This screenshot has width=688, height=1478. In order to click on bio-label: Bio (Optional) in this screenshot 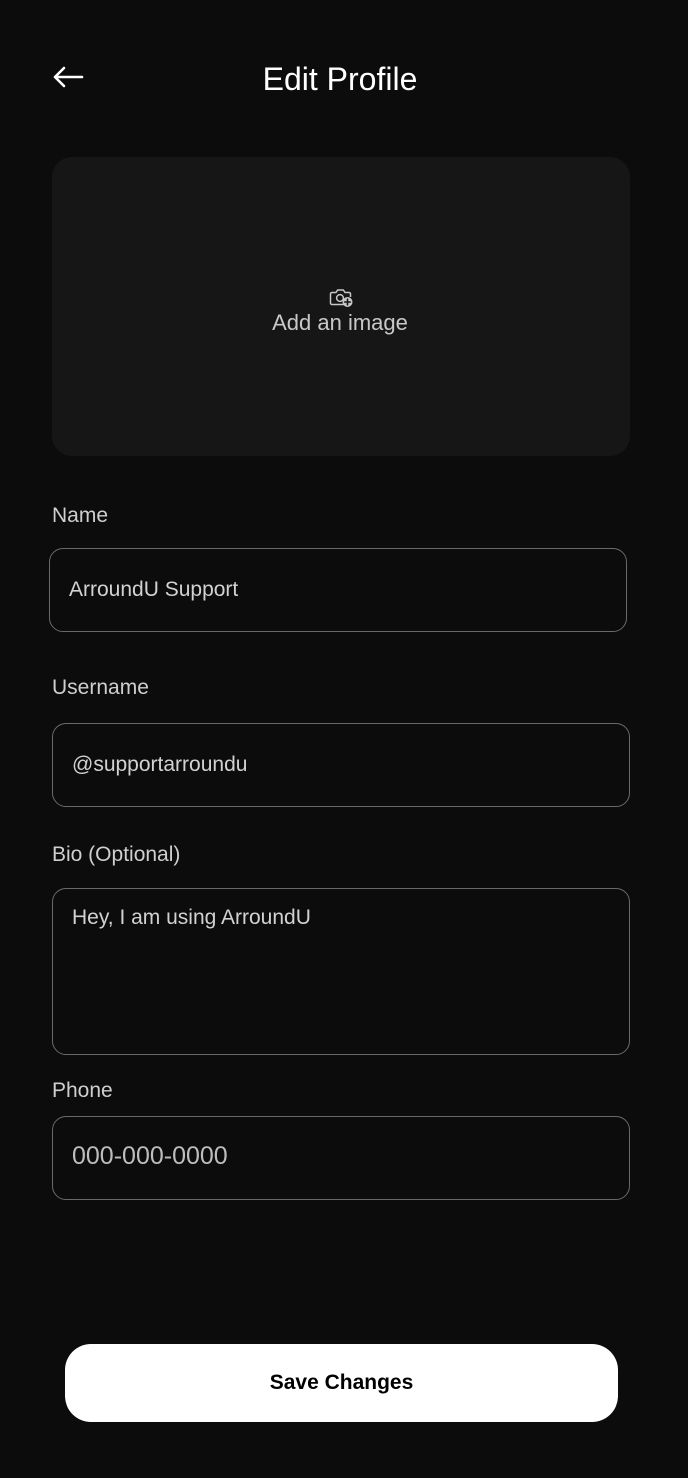, I will do `click(116, 854)`.